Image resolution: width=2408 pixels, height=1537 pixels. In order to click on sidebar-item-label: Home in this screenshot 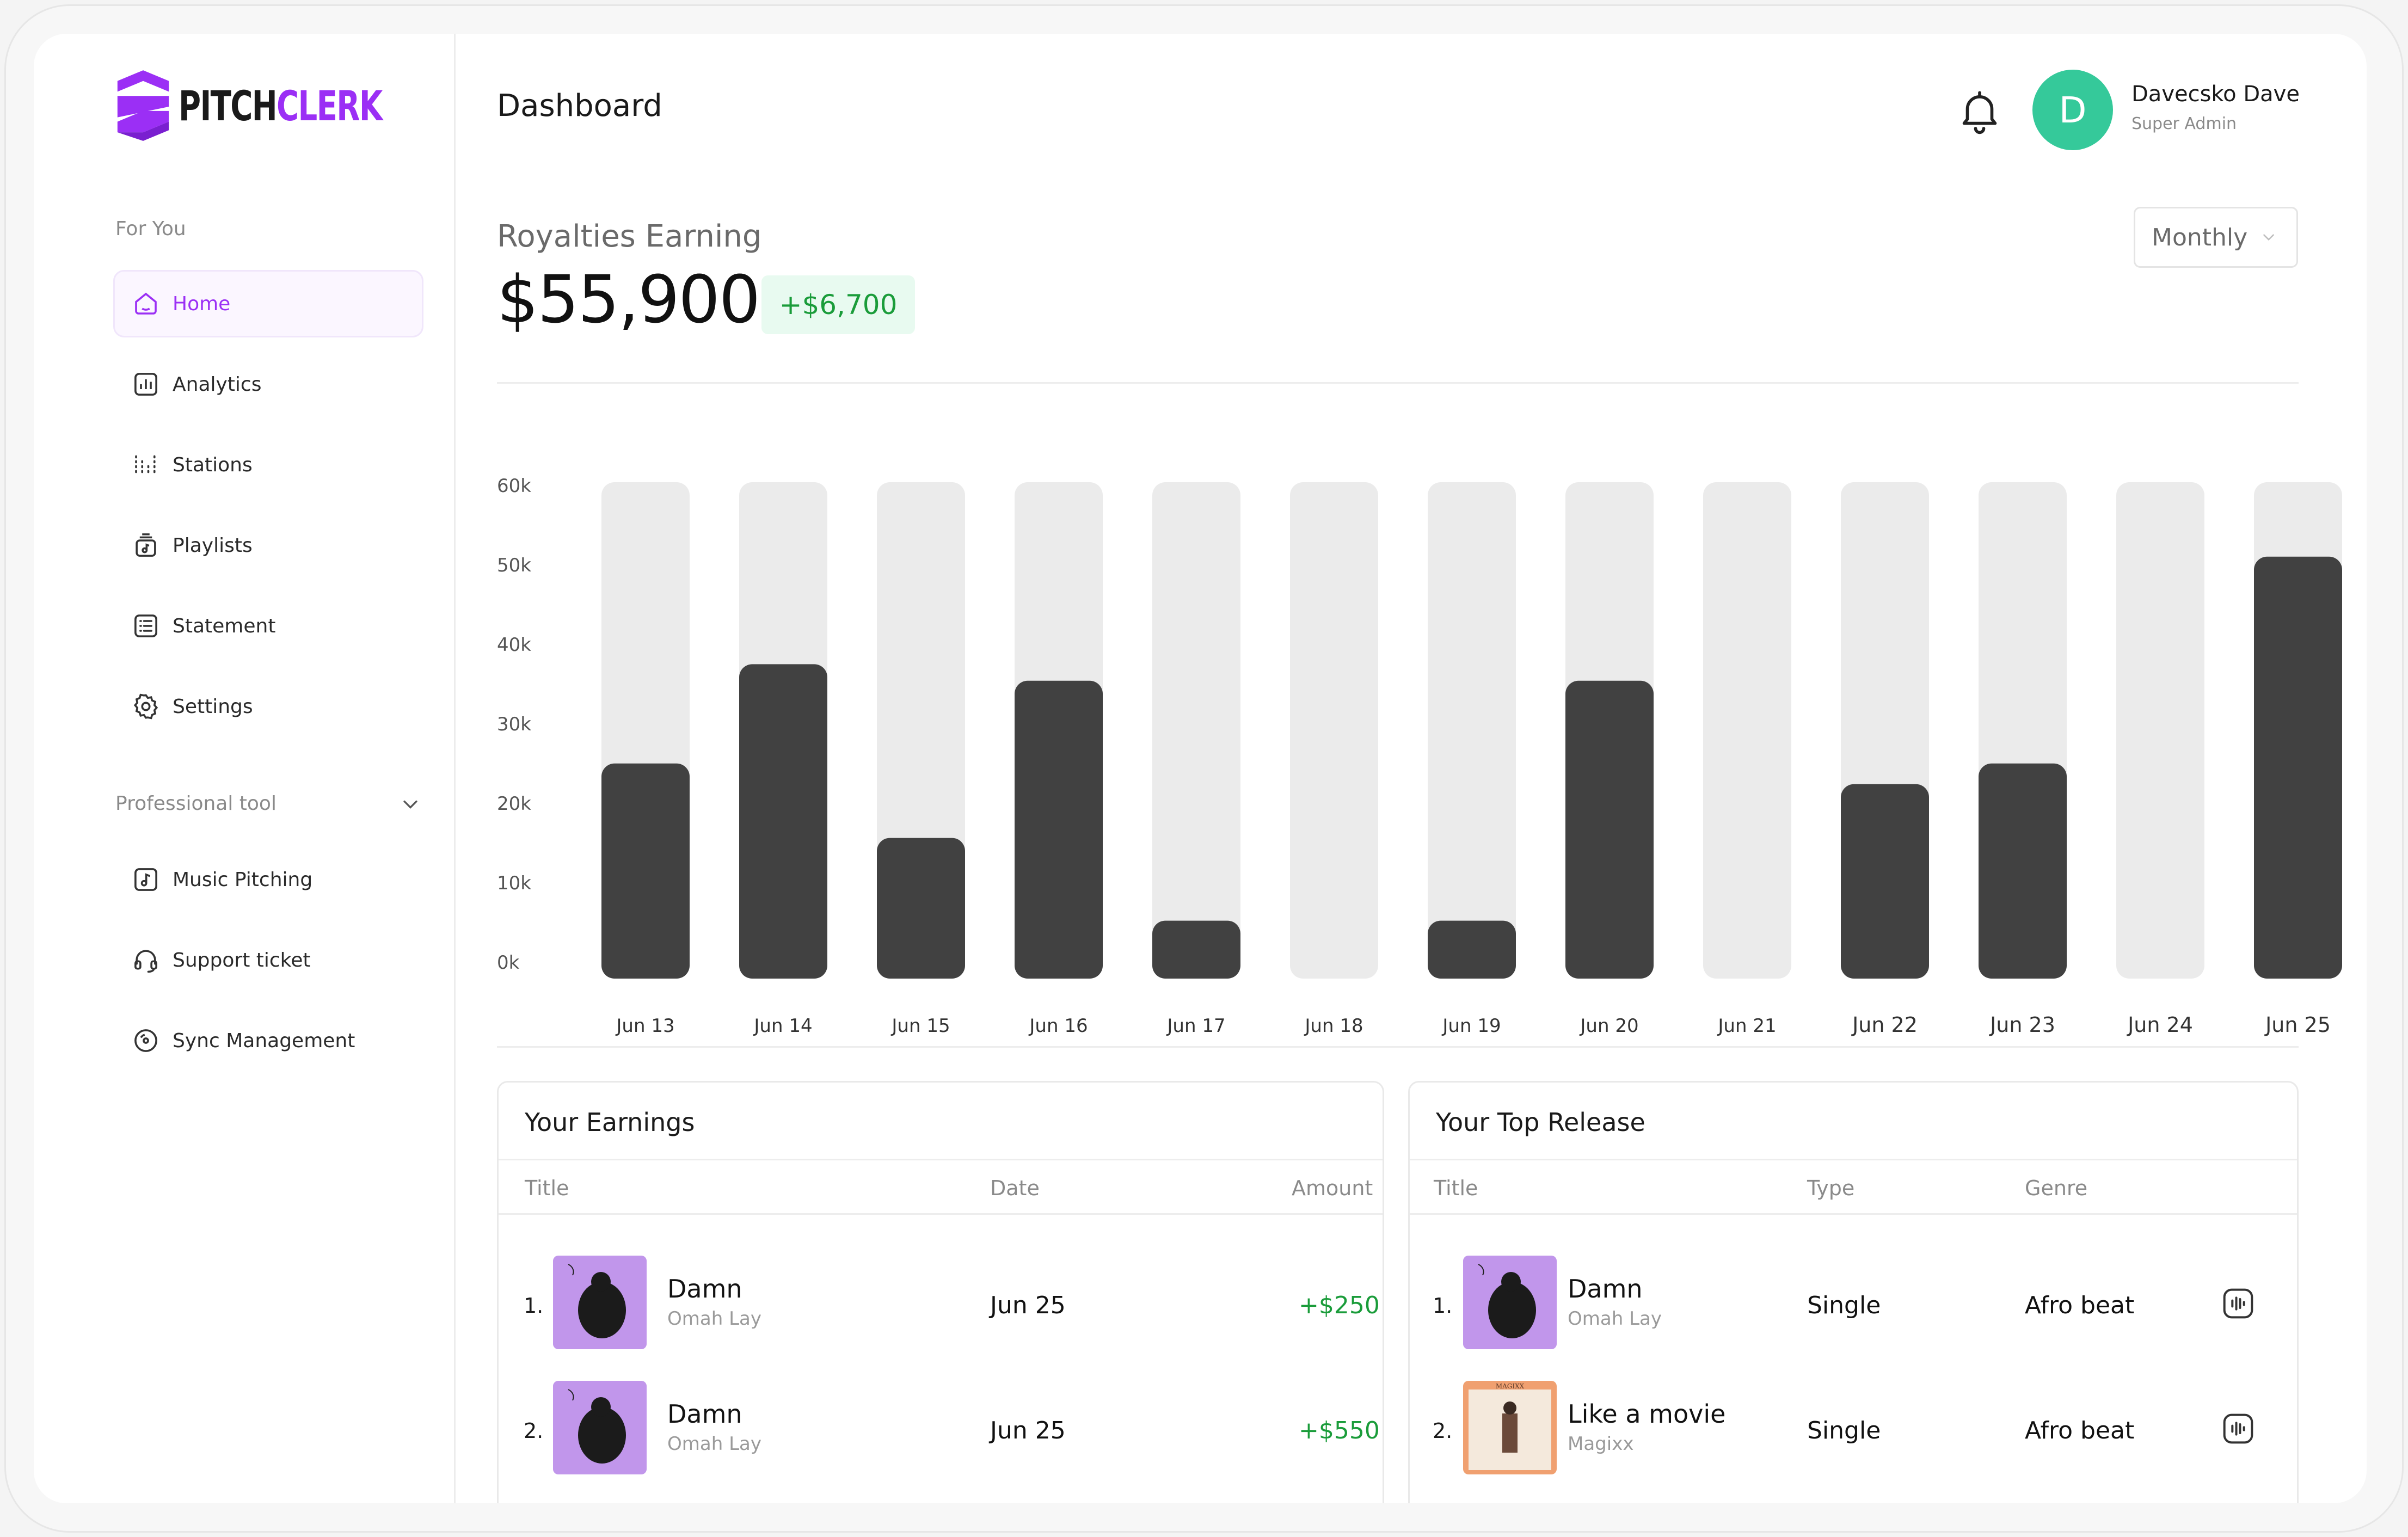, I will do `click(202, 303)`.